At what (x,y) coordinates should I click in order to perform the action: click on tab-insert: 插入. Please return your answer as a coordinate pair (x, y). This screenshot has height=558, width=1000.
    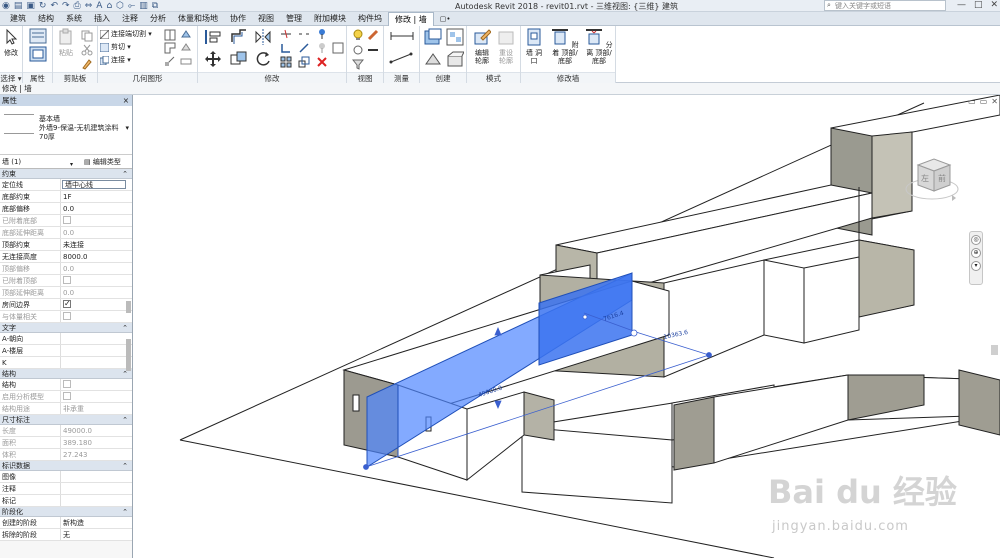
    Looking at the image, I should click on (102, 19).